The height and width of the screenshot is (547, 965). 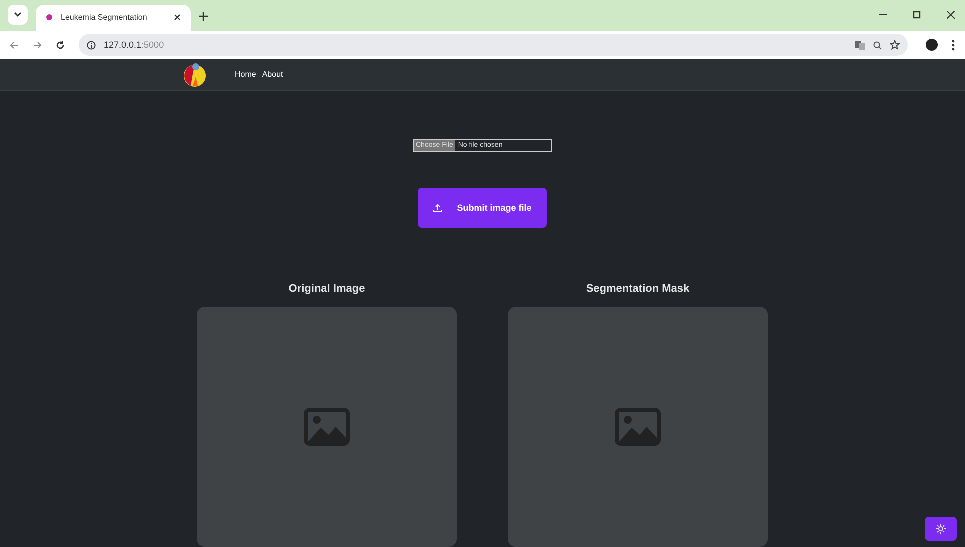 What do you see at coordinates (273, 75) in the screenshot?
I see `nav-link: About` at bounding box center [273, 75].